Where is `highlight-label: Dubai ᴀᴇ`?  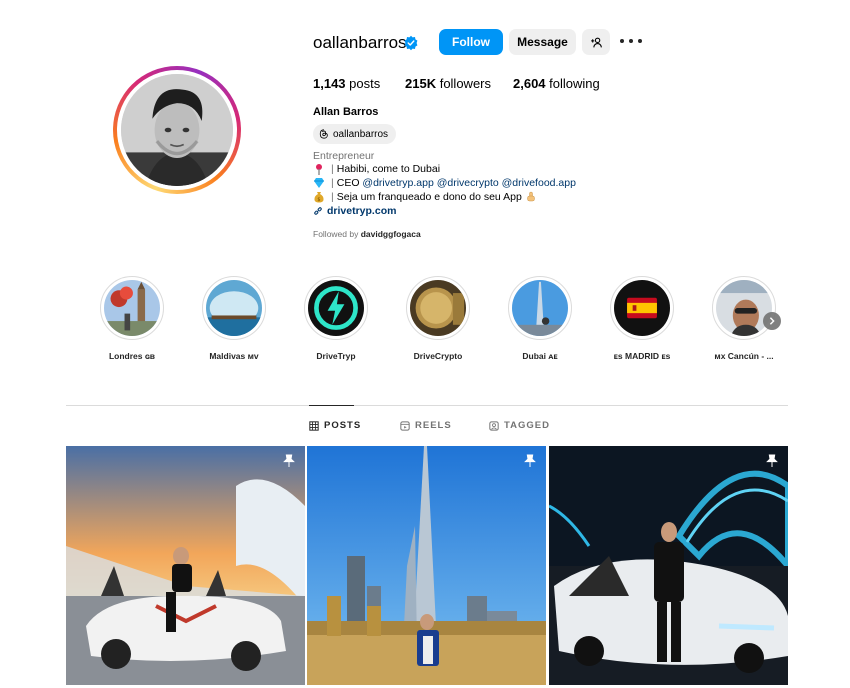 highlight-label: Dubai ᴀᴇ is located at coordinates (540, 356).